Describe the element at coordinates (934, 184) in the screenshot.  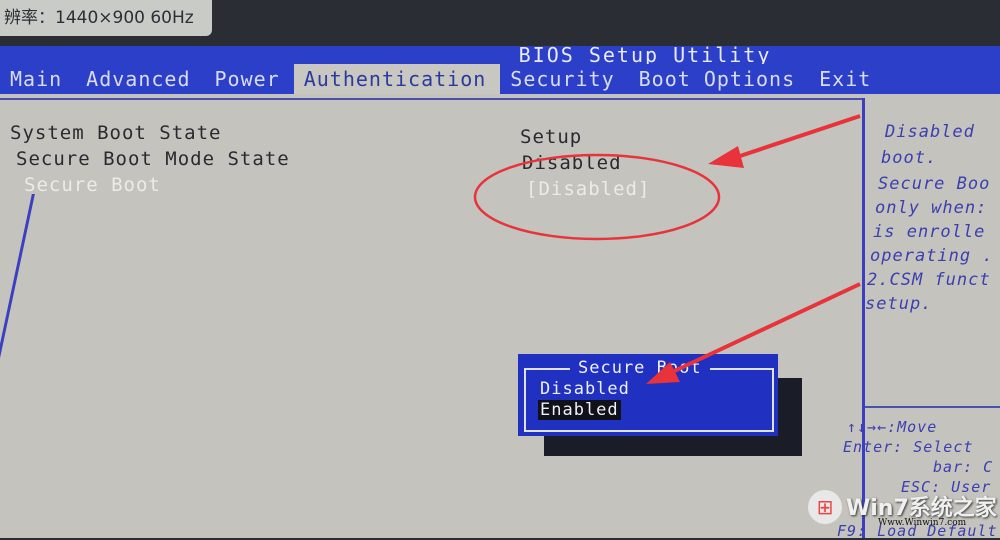
I see `help-line: Secure Boo` at that location.